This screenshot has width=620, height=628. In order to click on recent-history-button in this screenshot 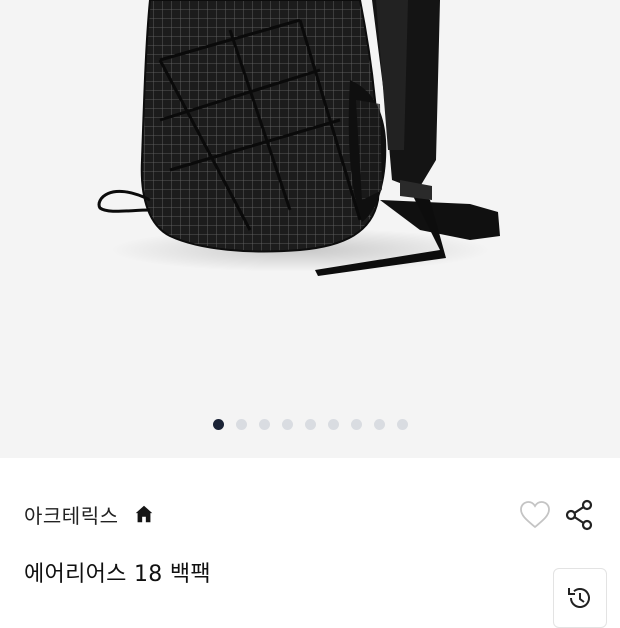, I will do `click(580, 598)`.